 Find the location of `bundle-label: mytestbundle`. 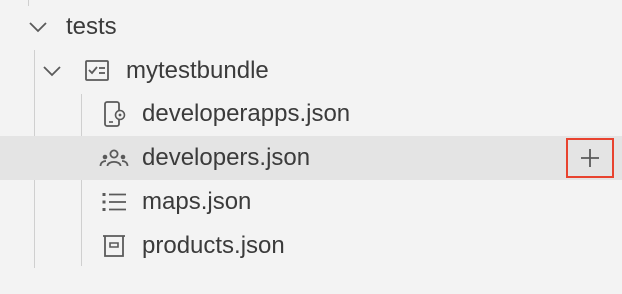

bundle-label: mytestbundle is located at coordinates (197, 70).